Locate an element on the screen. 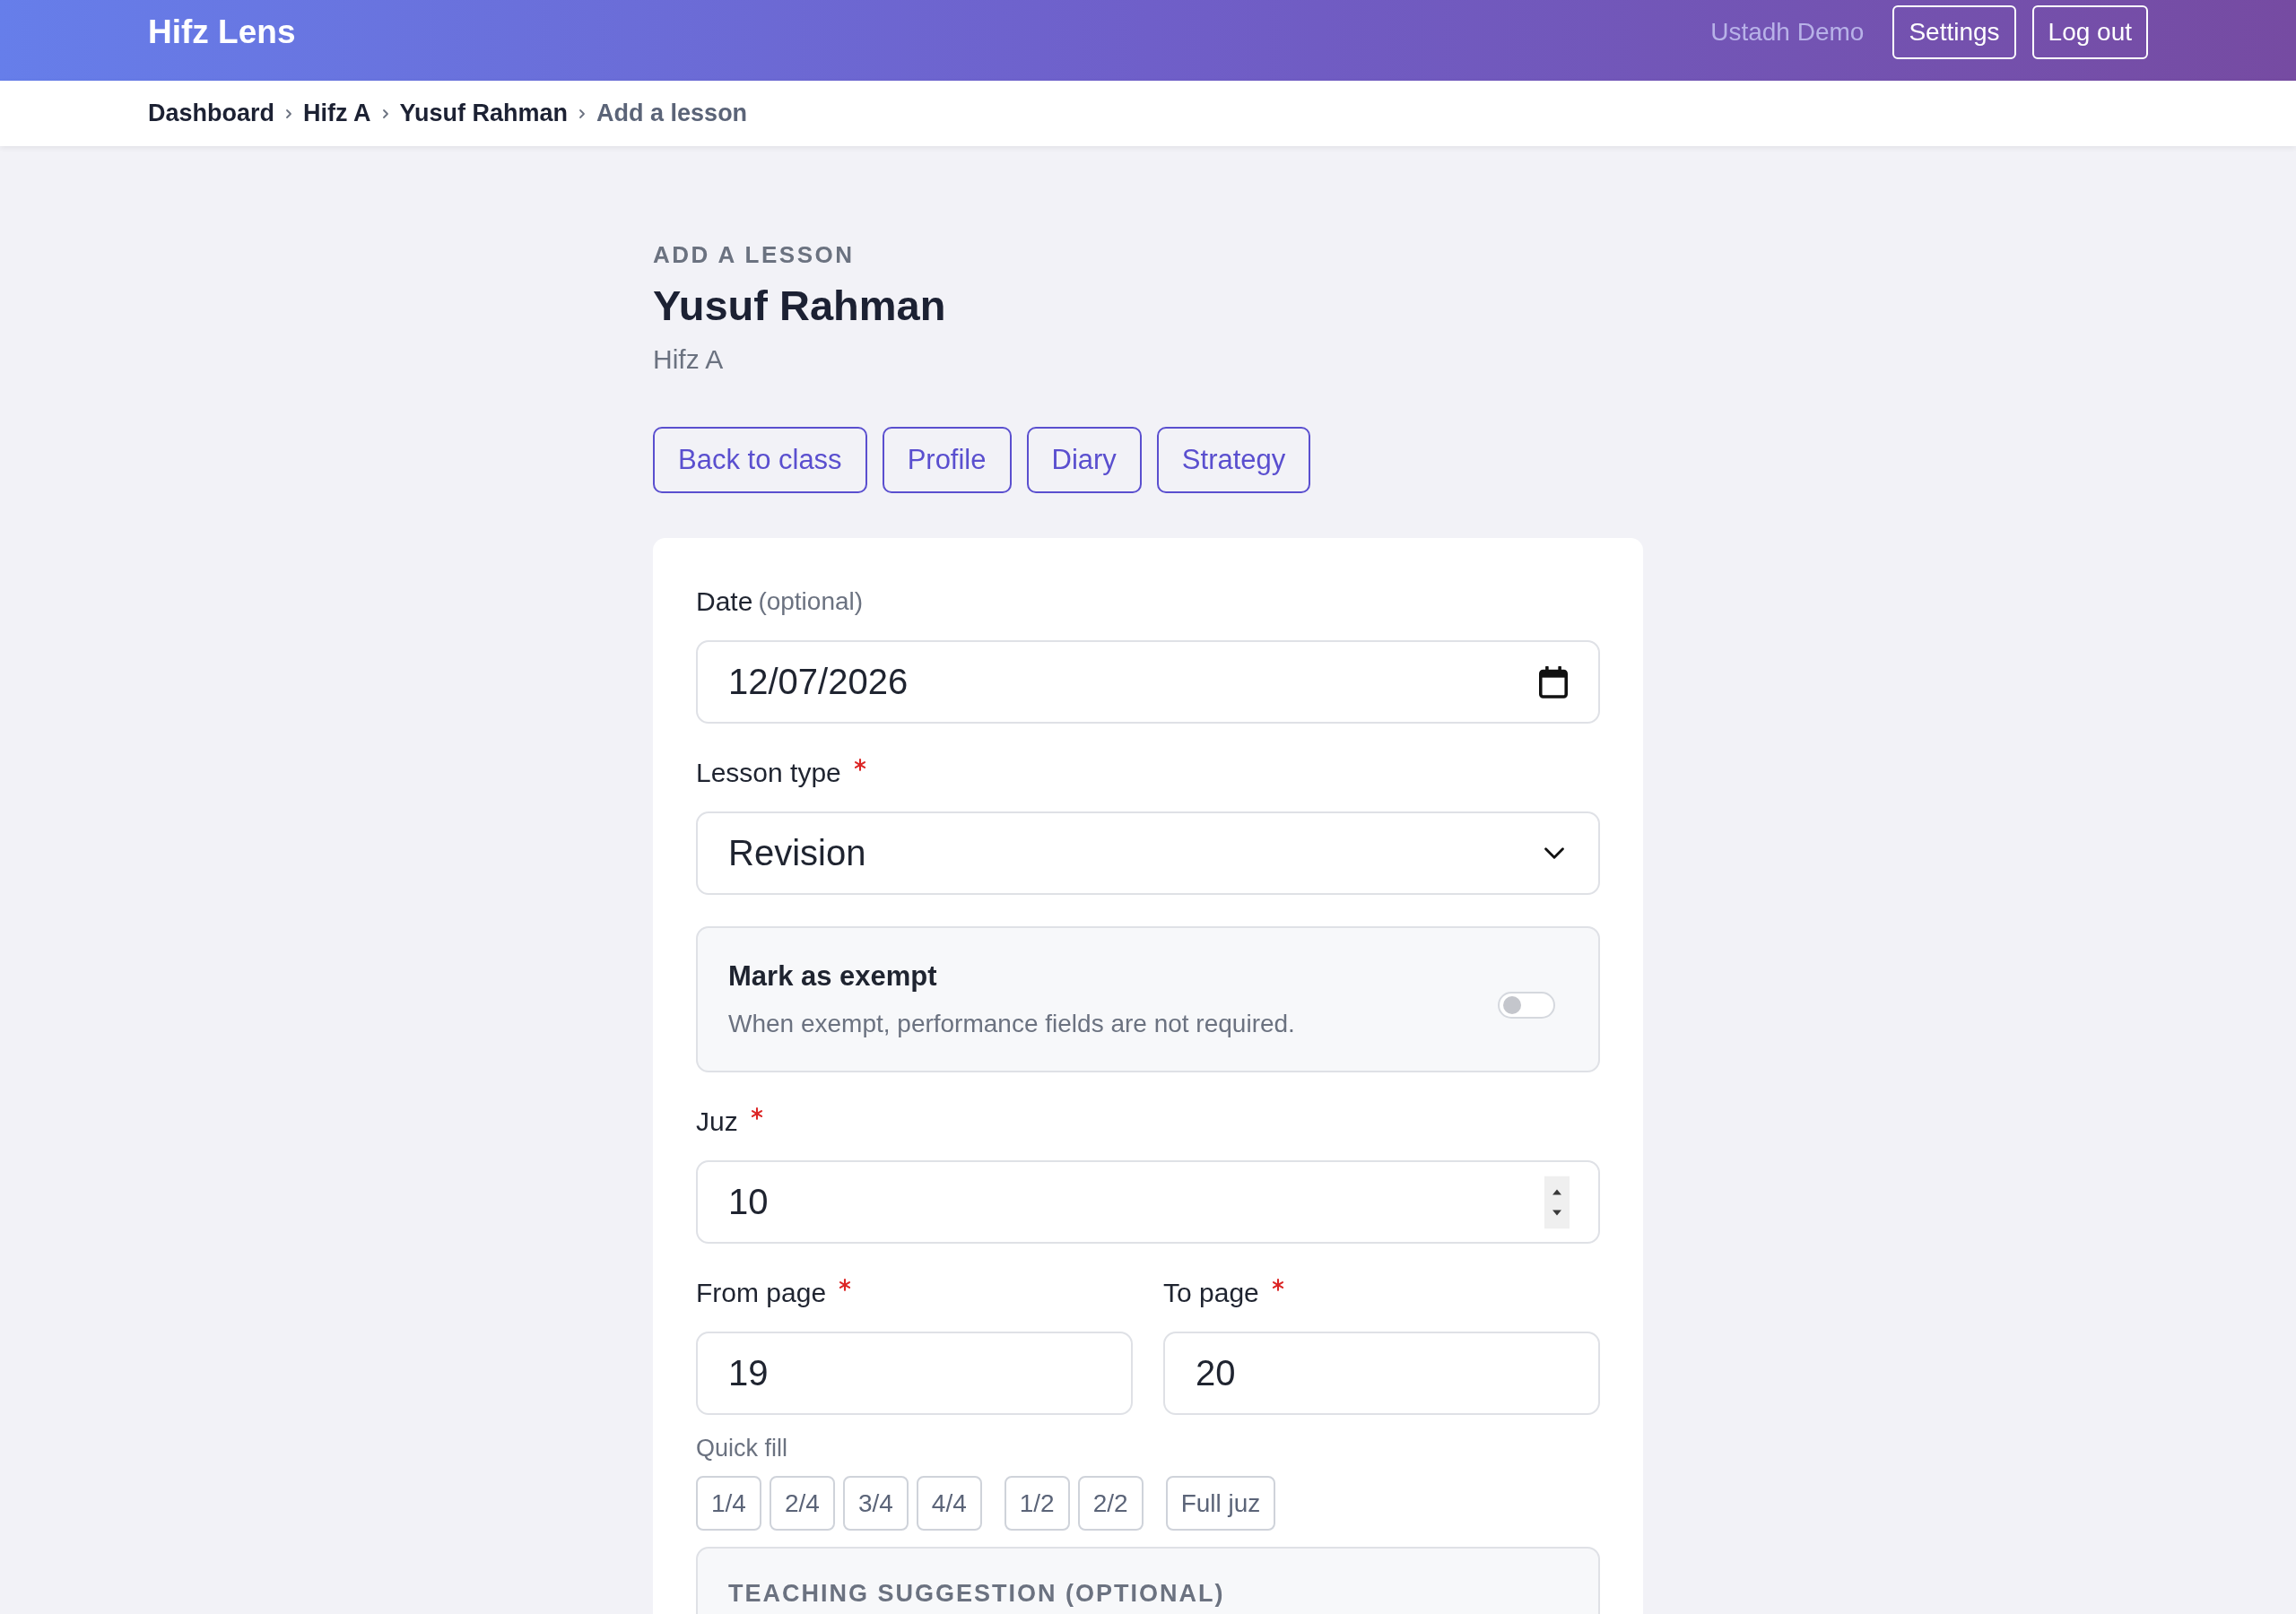 The image size is (2296, 1614). breadcrumb-current: Add a lesson is located at coordinates (672, 113).